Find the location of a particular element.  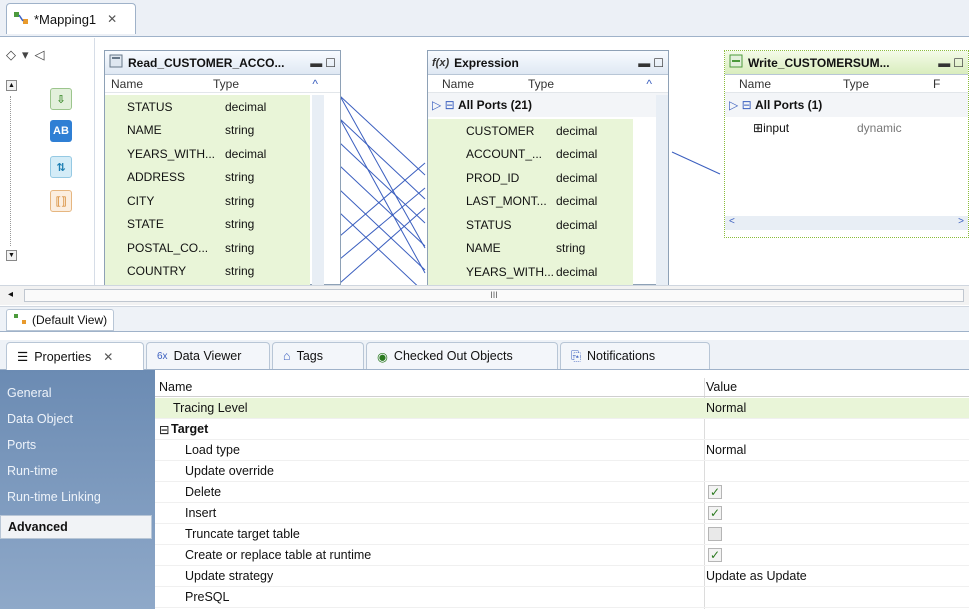

group-label: Target is located at coordinates (190, 429).